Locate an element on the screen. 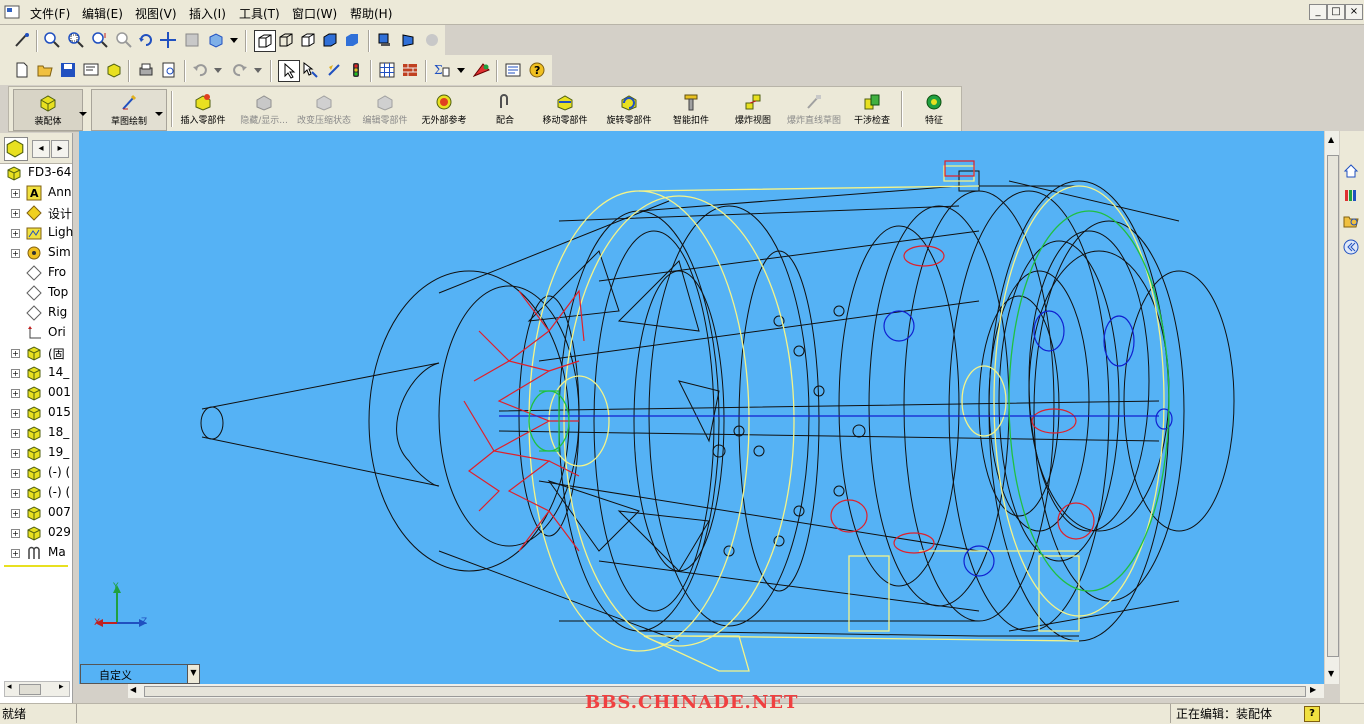 The height and width of the screenshot is (724, 1364). scroll-left-icon: ◀ is located at coordinates (133, 689).